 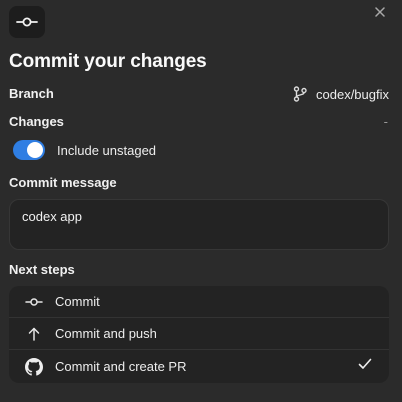 What do you see at coordinates (63, 182) in the screenshot?
I see `commit-message-label: Commit message` at bounding box center [63, 182].